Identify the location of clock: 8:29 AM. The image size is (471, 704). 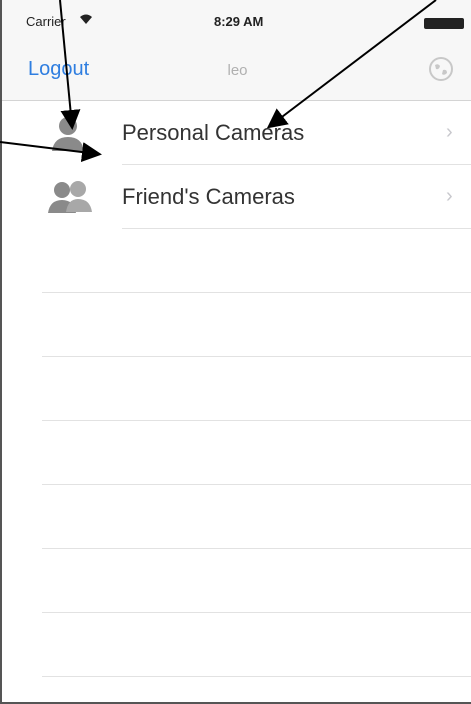
(239, 21).